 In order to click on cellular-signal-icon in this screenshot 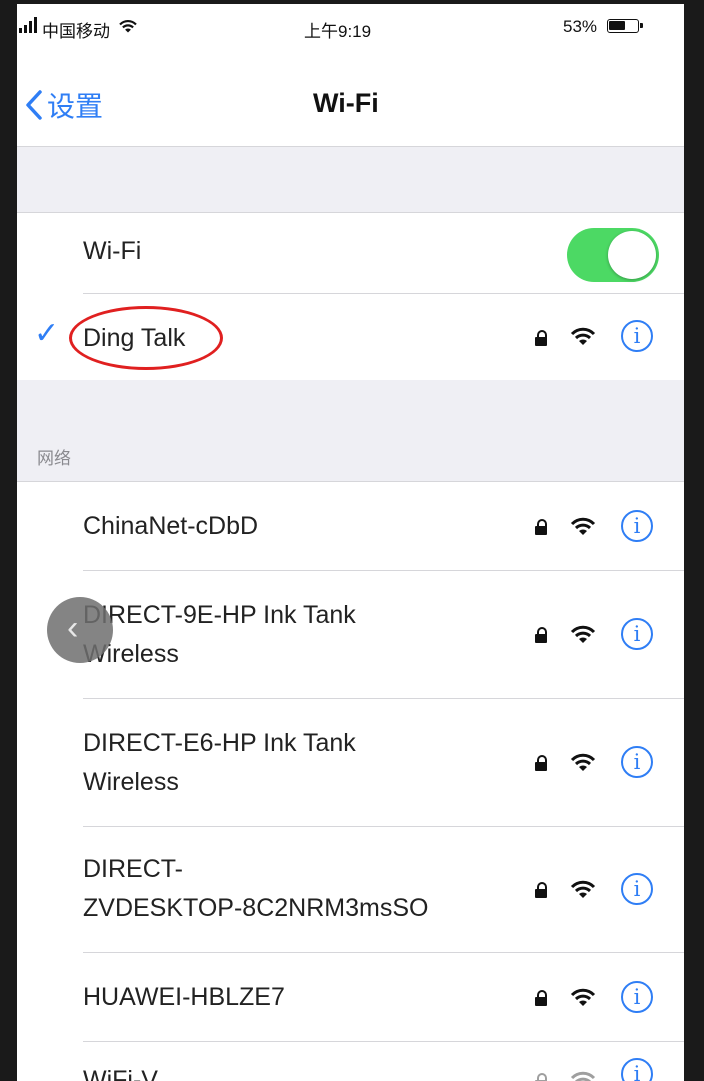, I will do `click(28, 25)`.